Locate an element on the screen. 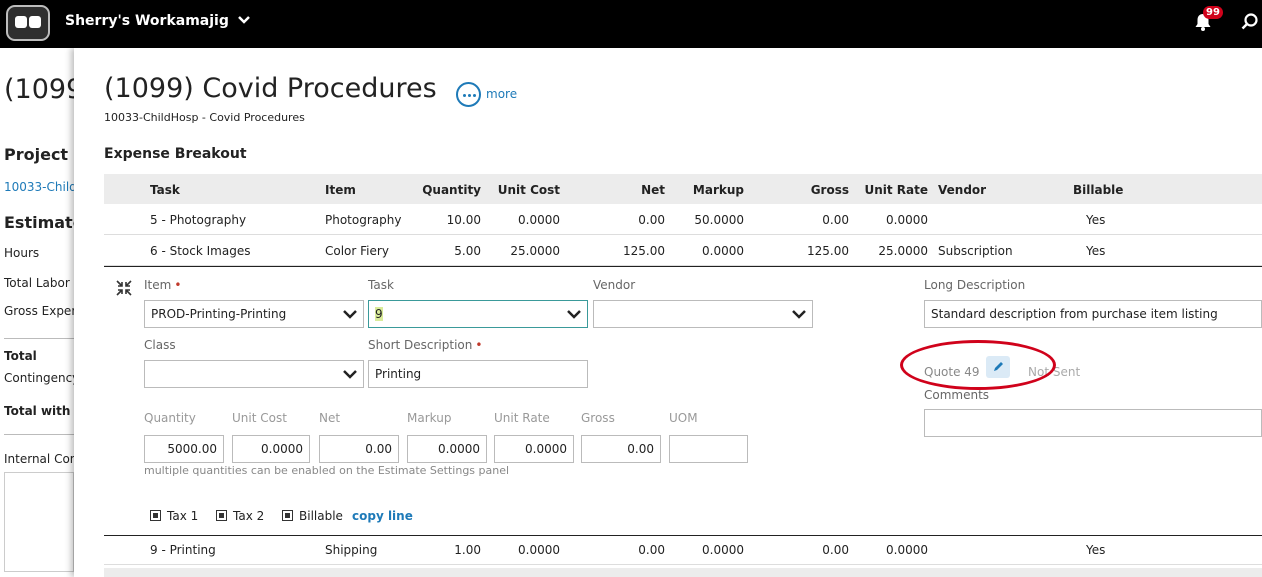 The height and width of the screenshot is (577, 1262). header-net: Net is located at coordinates (624, 190).